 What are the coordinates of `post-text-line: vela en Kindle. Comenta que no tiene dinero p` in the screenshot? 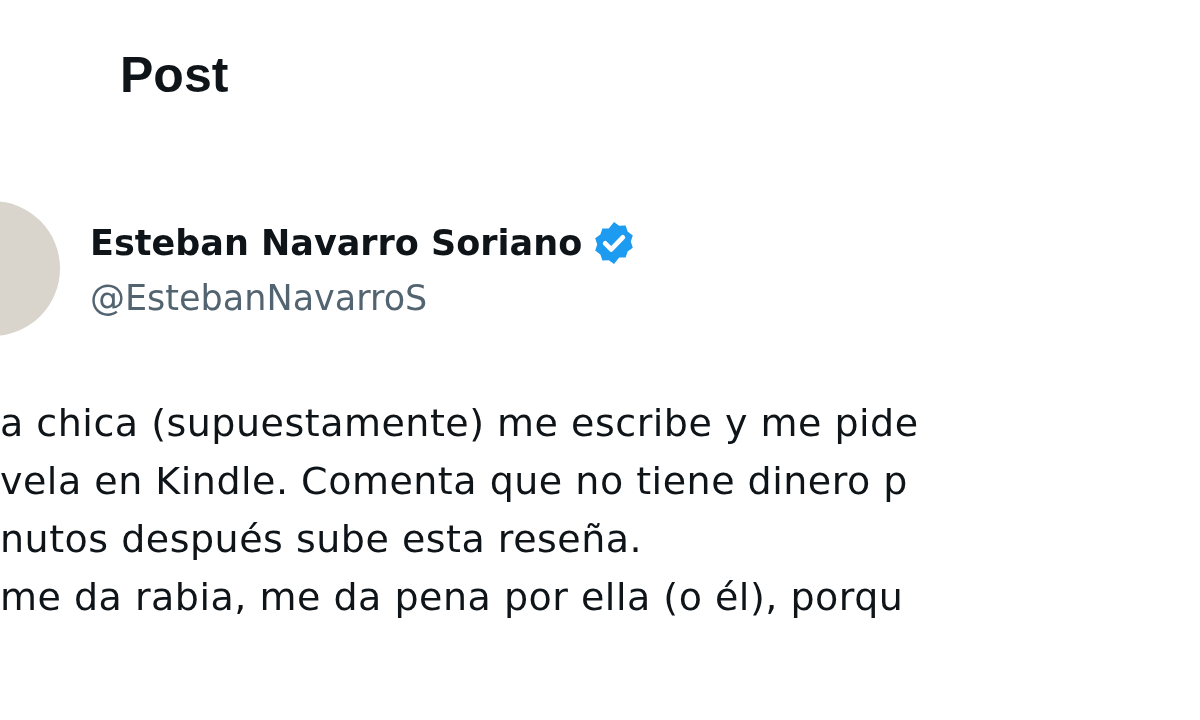 It's located at (454, 481).